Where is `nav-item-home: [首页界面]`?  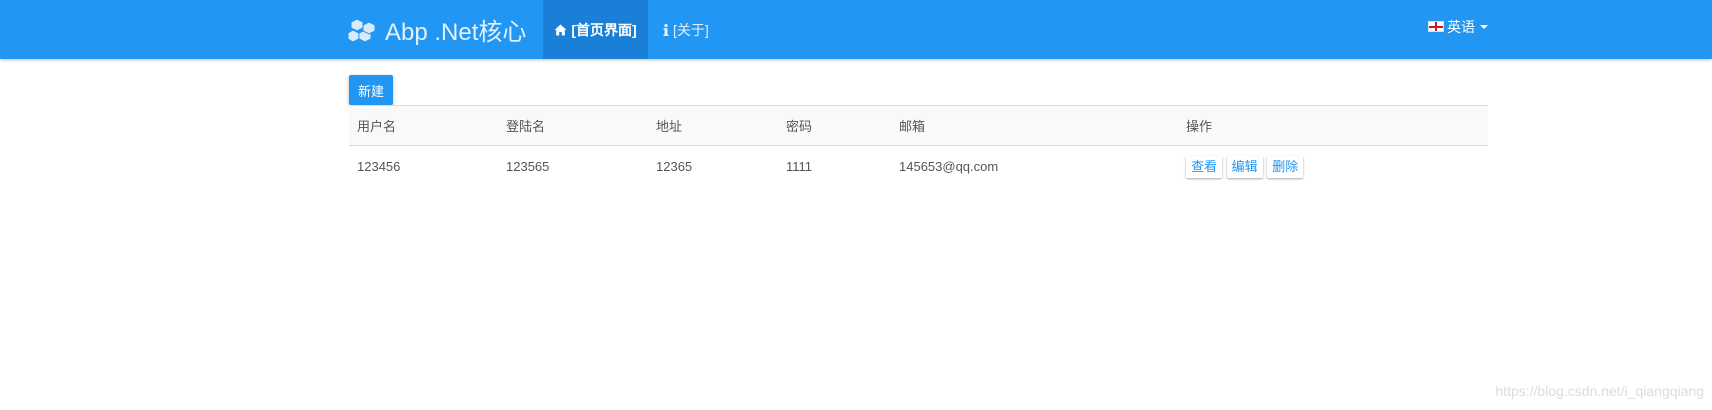 nav-item-home: [首页界面] is located at coordinates (595, 29).